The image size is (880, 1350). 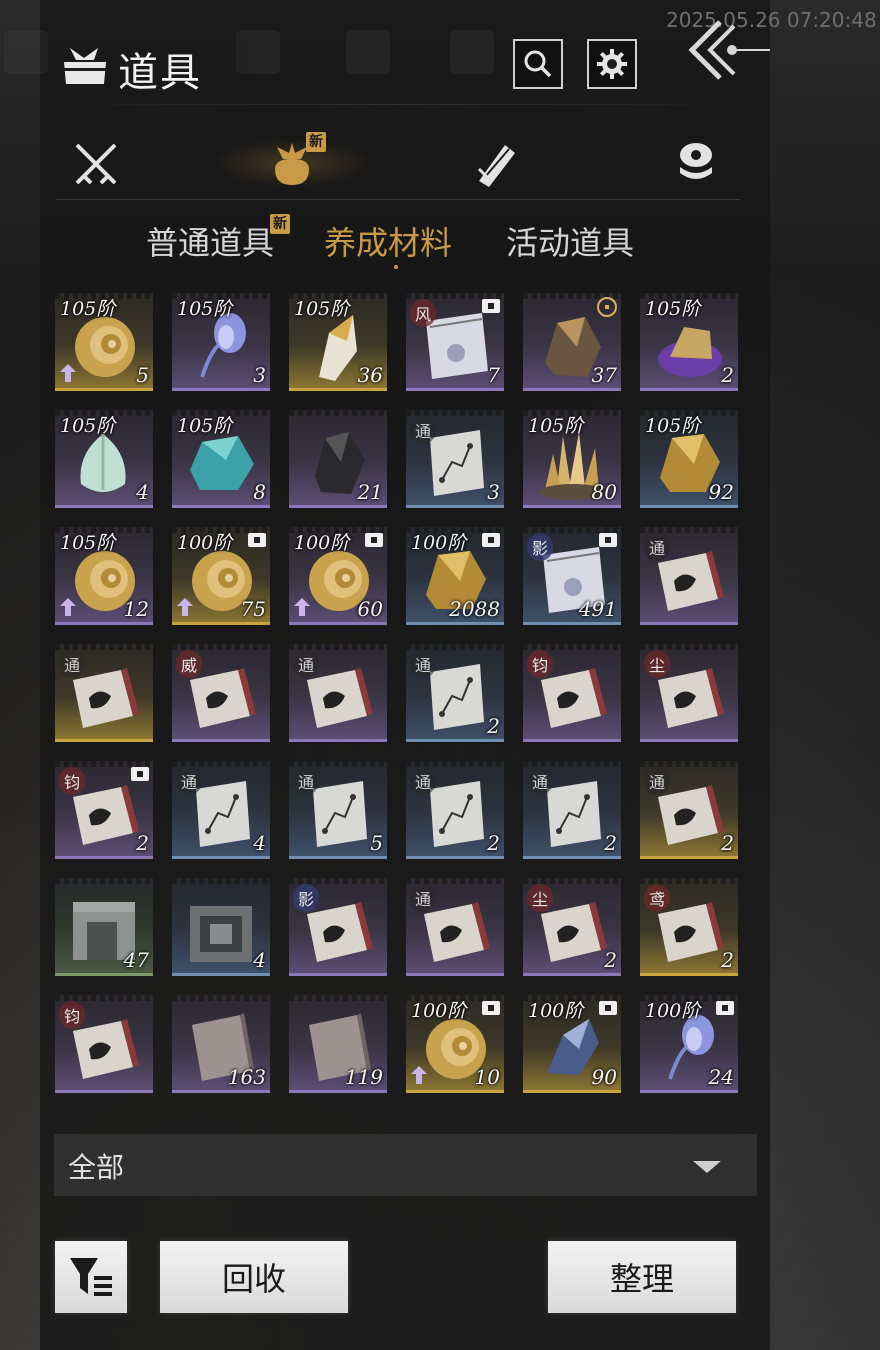 What do you see at coordinates (673, 309) in the screenshot?
I see `item-tier: 105阶` at bounding box center [673, 309].